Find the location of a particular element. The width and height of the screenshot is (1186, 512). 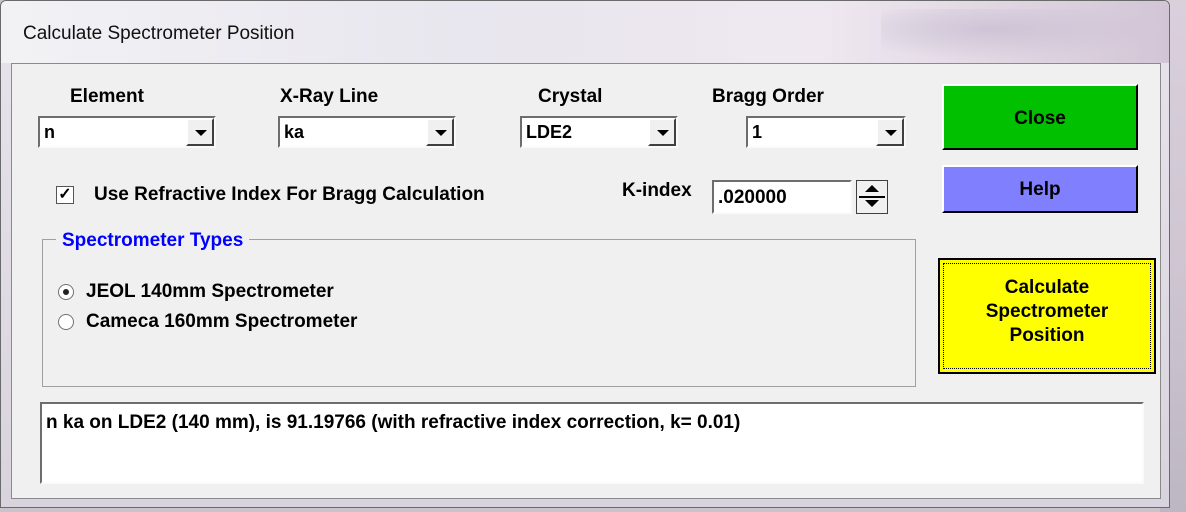

close-button: Close is located at coordinates (1040, 117).